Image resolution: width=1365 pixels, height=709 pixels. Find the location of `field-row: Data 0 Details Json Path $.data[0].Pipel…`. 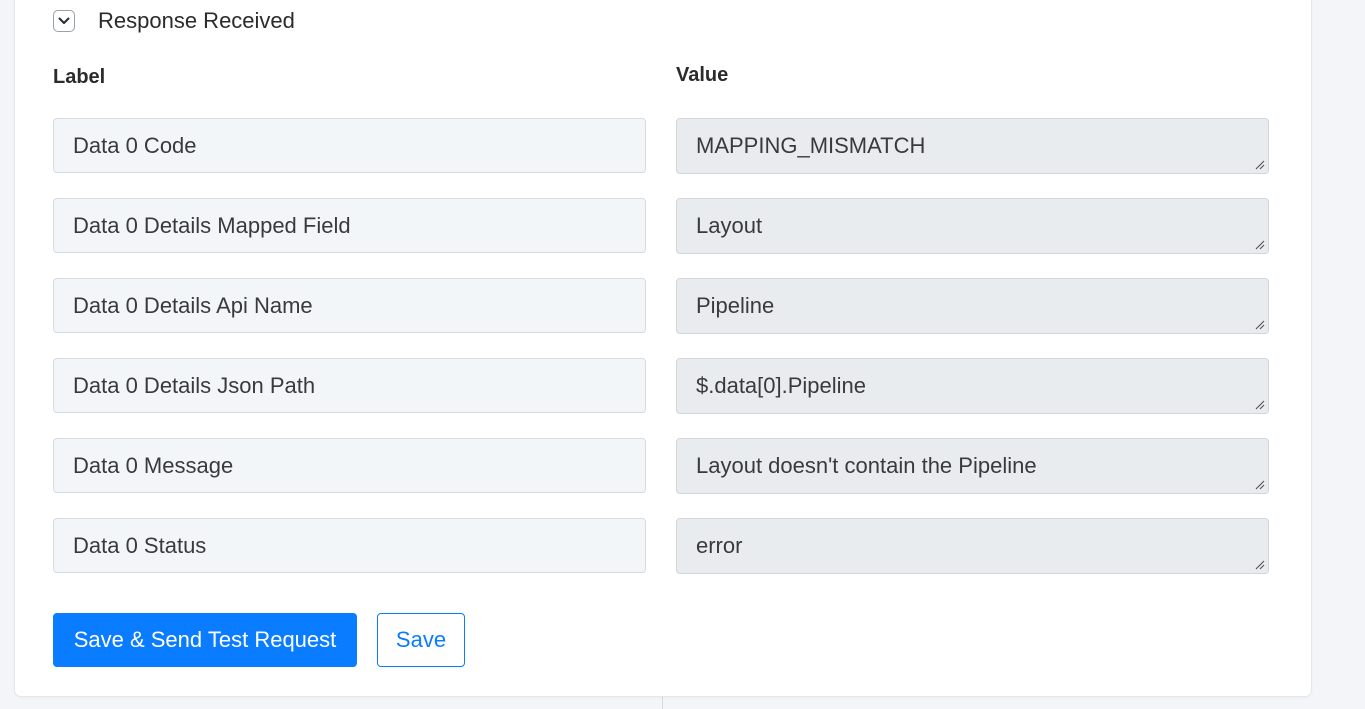

field-row: Data 0 Details Json Path $.data[0].Pipel… is located at coordinates (661, 386).